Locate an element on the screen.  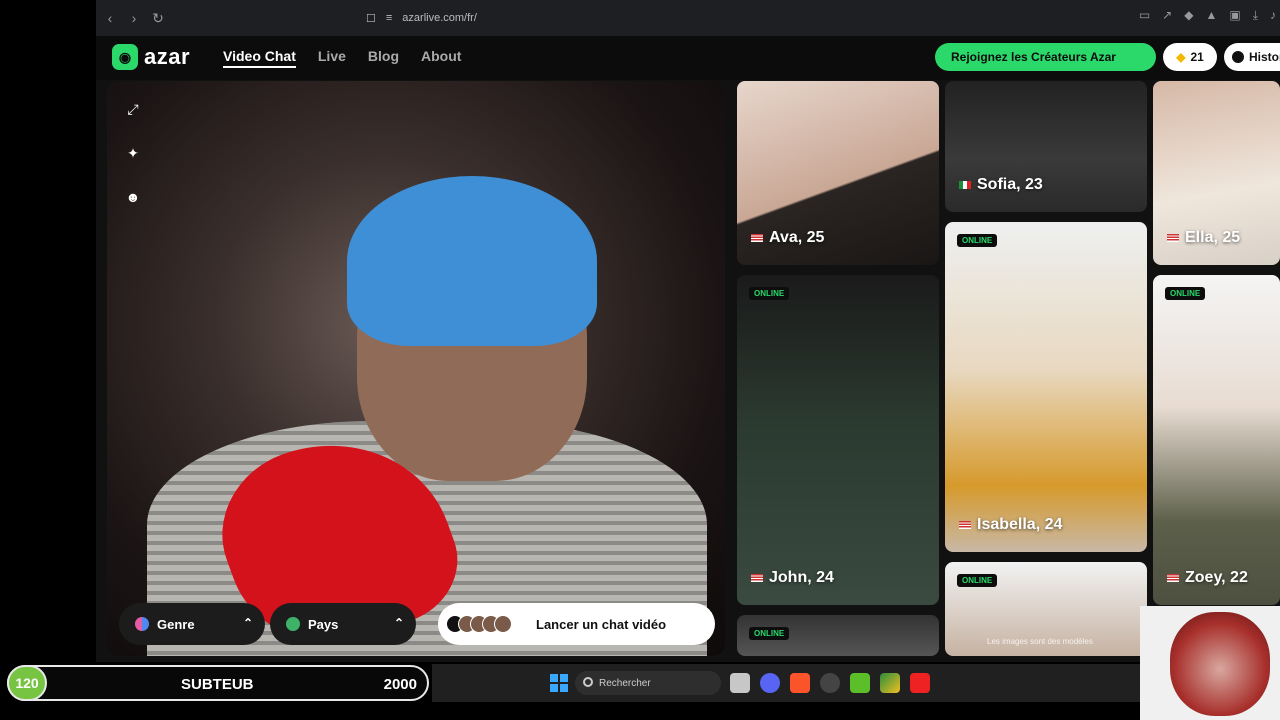
sparkle-effects-icon: ✦ is located at coordinates (133, 153).